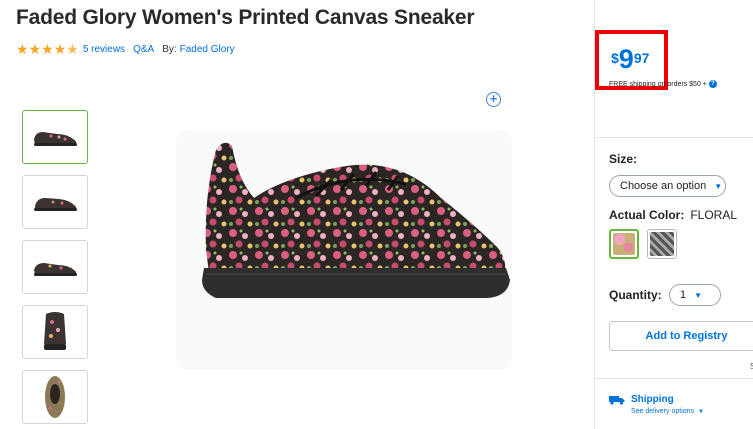 The width and height of the screenshot is (753, 429). I want to click on price-box: $ 9 97 FREE shipping on orders $50 + ?, so click(674, 69).